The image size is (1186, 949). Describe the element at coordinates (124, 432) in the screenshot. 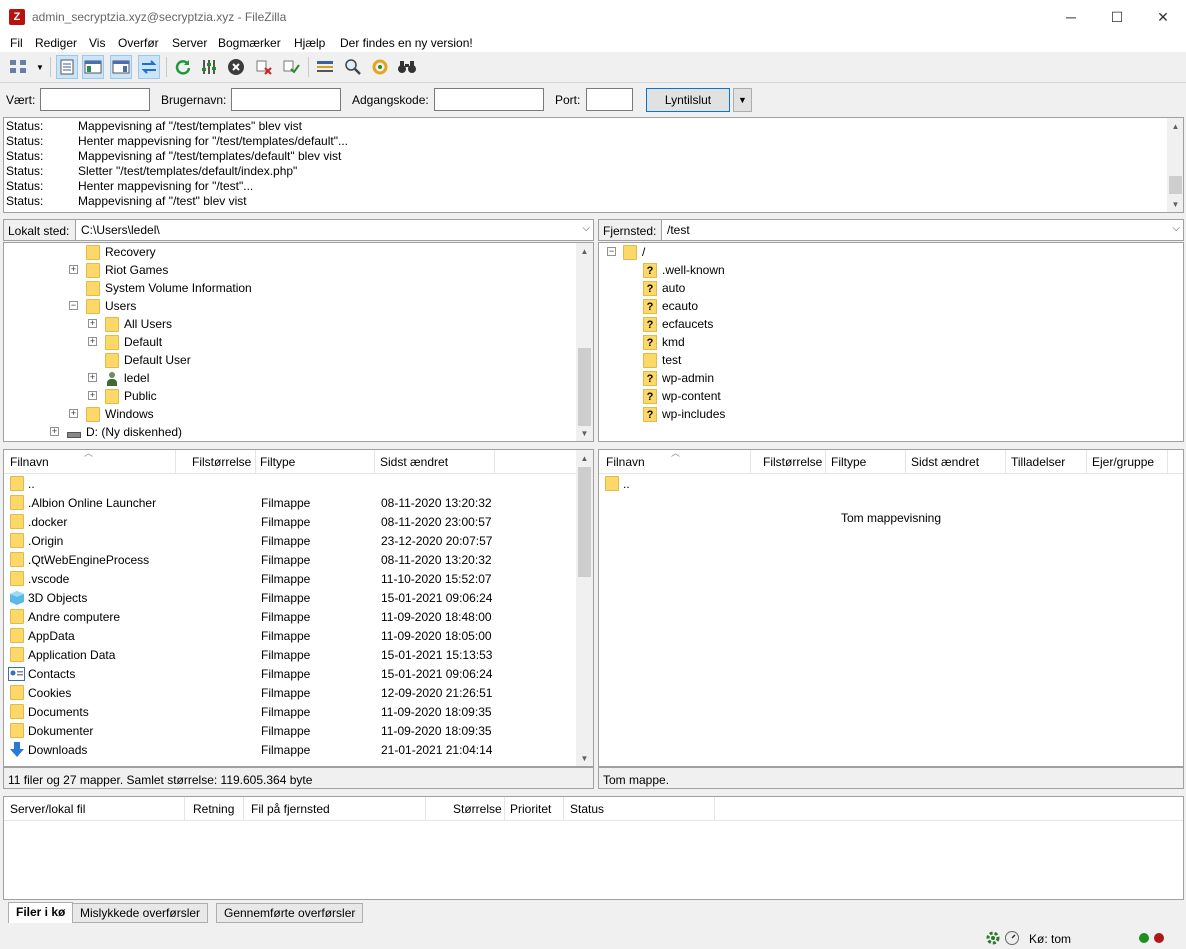

I see `tree-item: D: (Ny diskenhed)` at that location.